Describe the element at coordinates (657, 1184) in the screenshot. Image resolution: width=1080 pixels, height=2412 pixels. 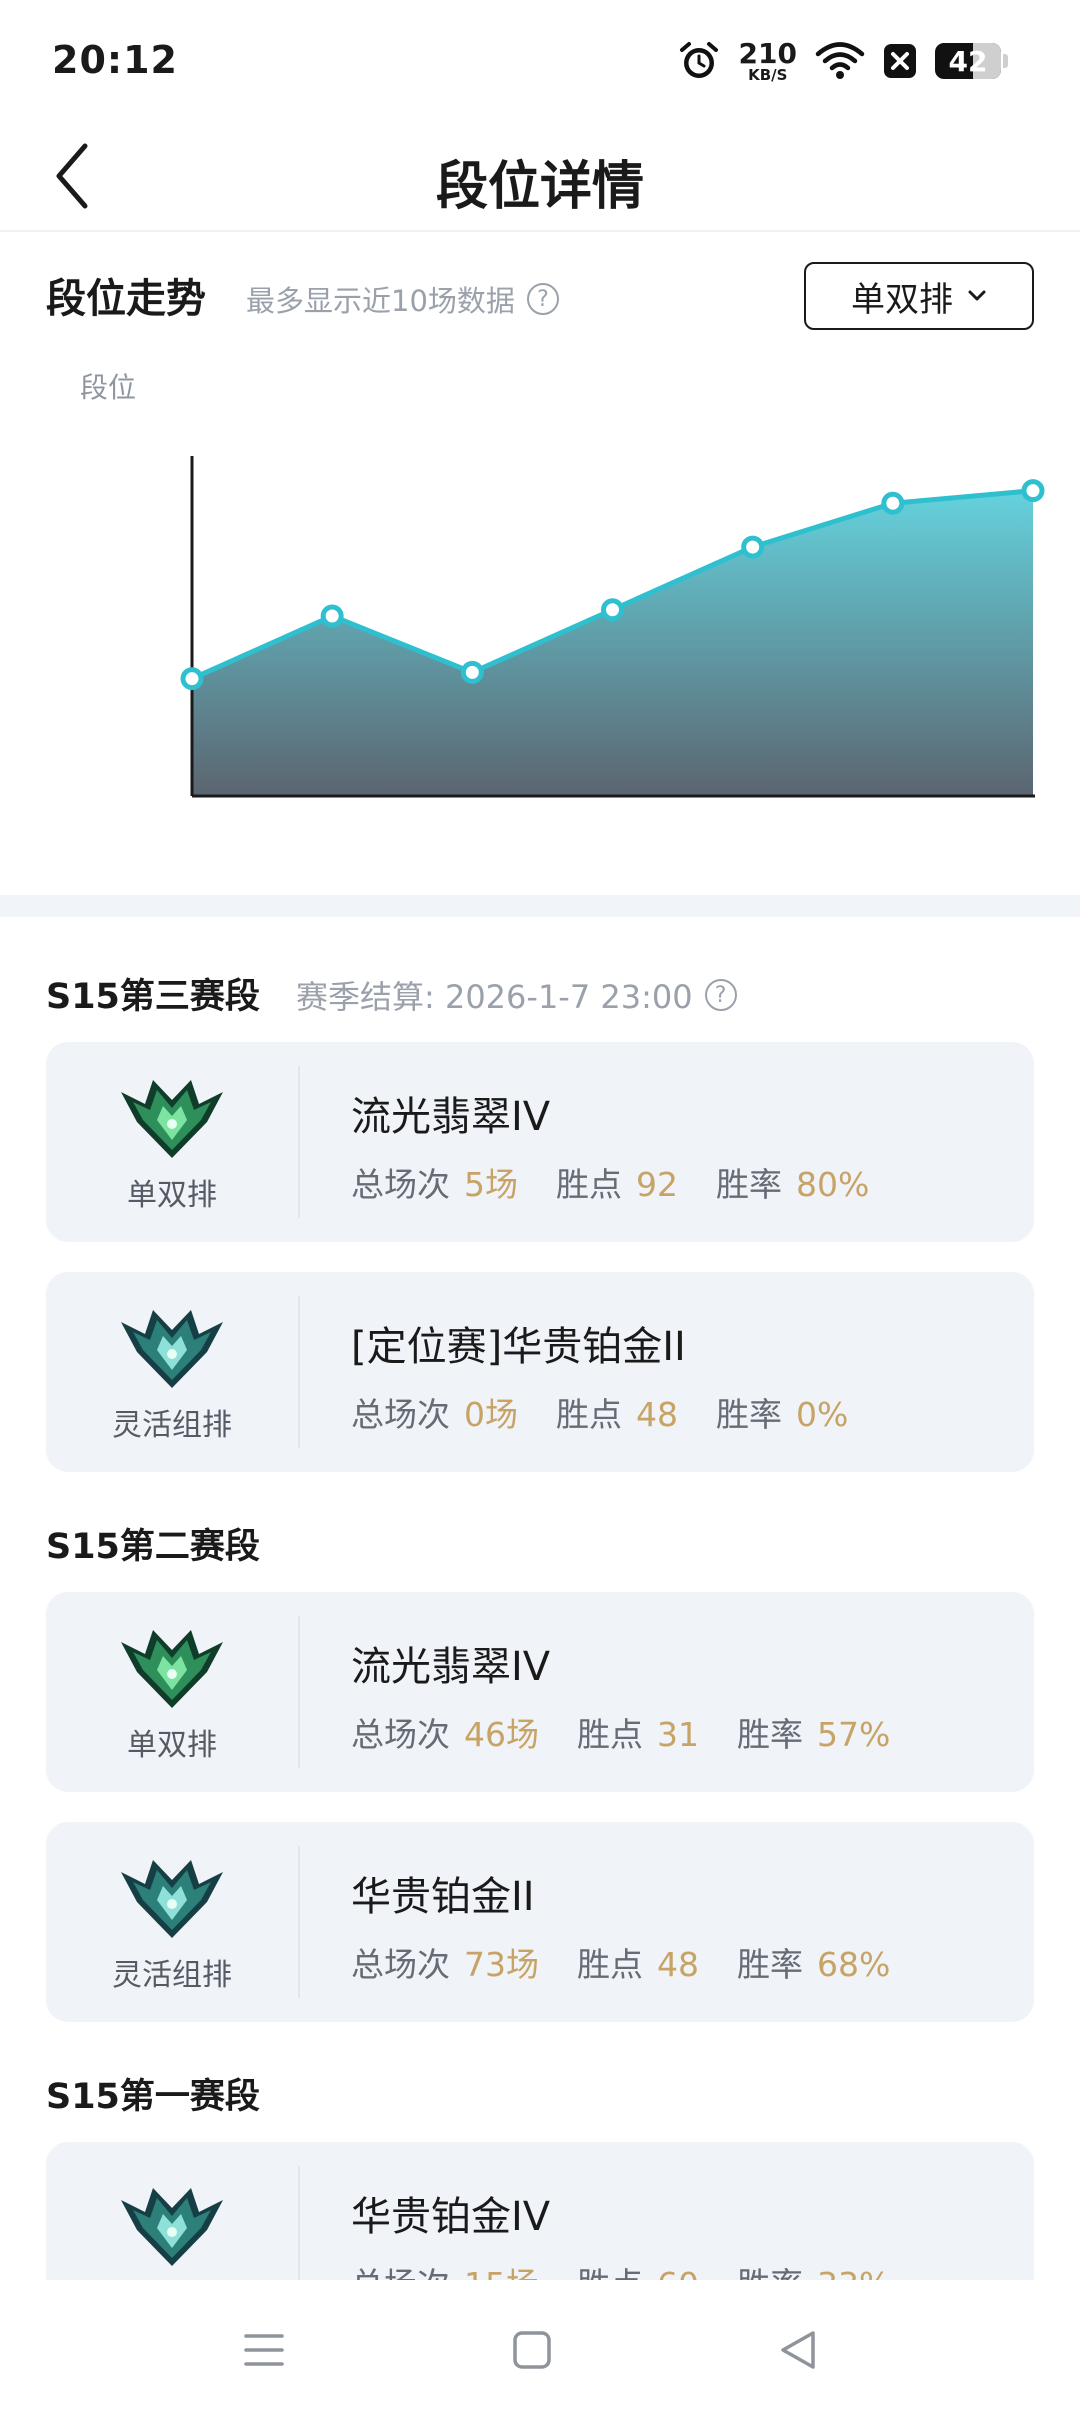
I see `points-value: 92` at that location.